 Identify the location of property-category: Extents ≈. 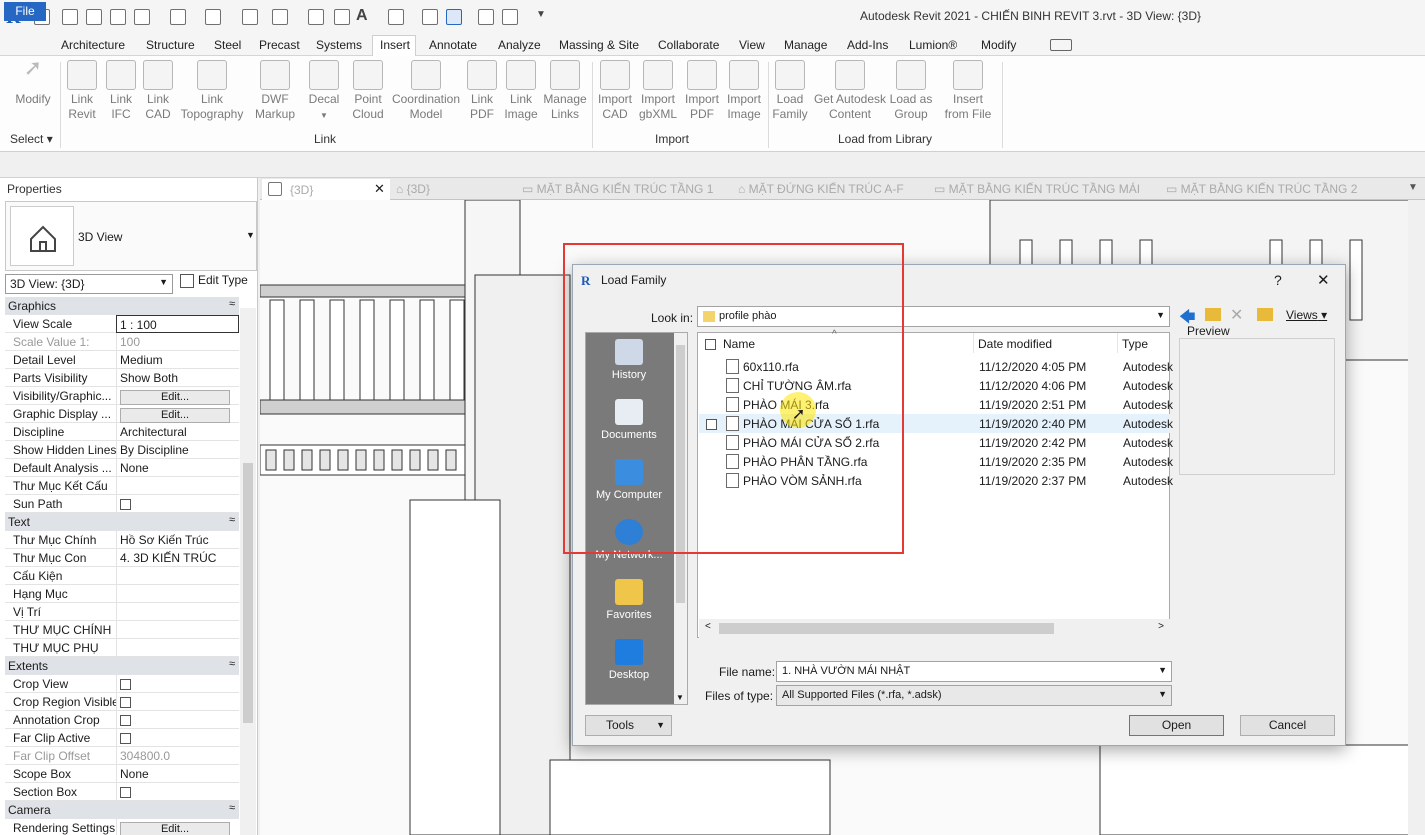
(122, 666).